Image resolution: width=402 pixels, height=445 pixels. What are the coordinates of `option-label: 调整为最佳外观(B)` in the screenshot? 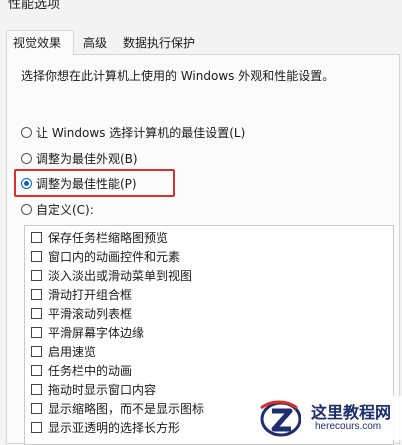 It's located at (87, 158).